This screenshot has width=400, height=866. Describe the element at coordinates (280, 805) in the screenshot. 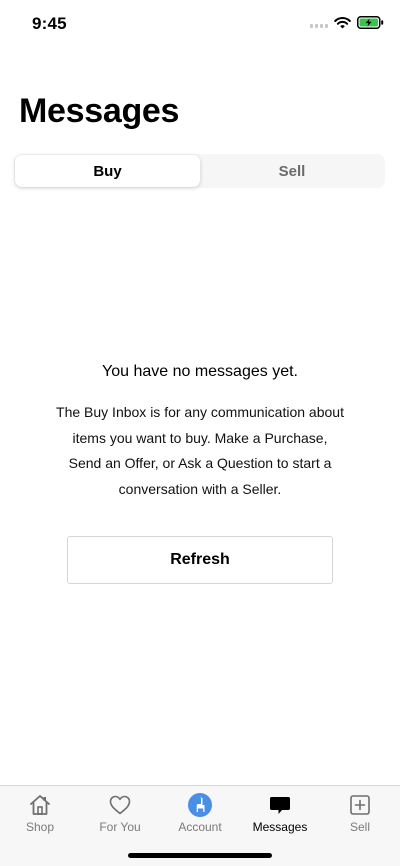

I see `chat-bubble-icon` at that location.